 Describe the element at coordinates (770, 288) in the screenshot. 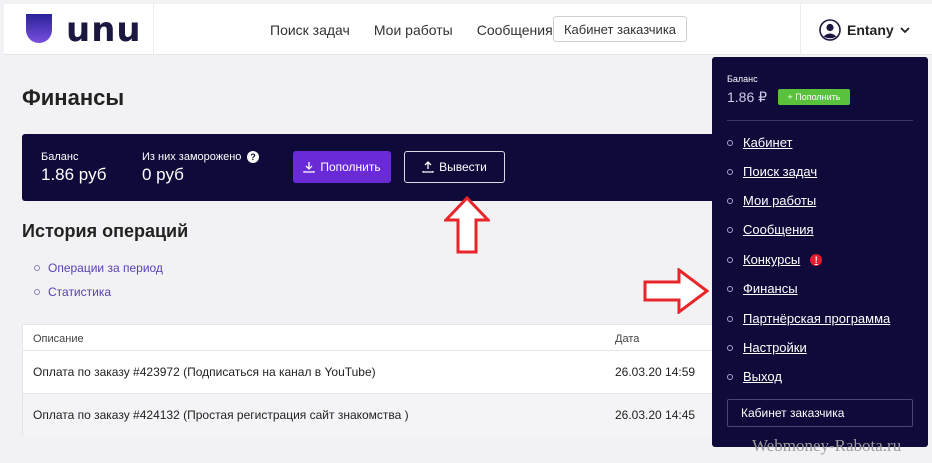

I see `menu-item-label: Финансы` at that location.